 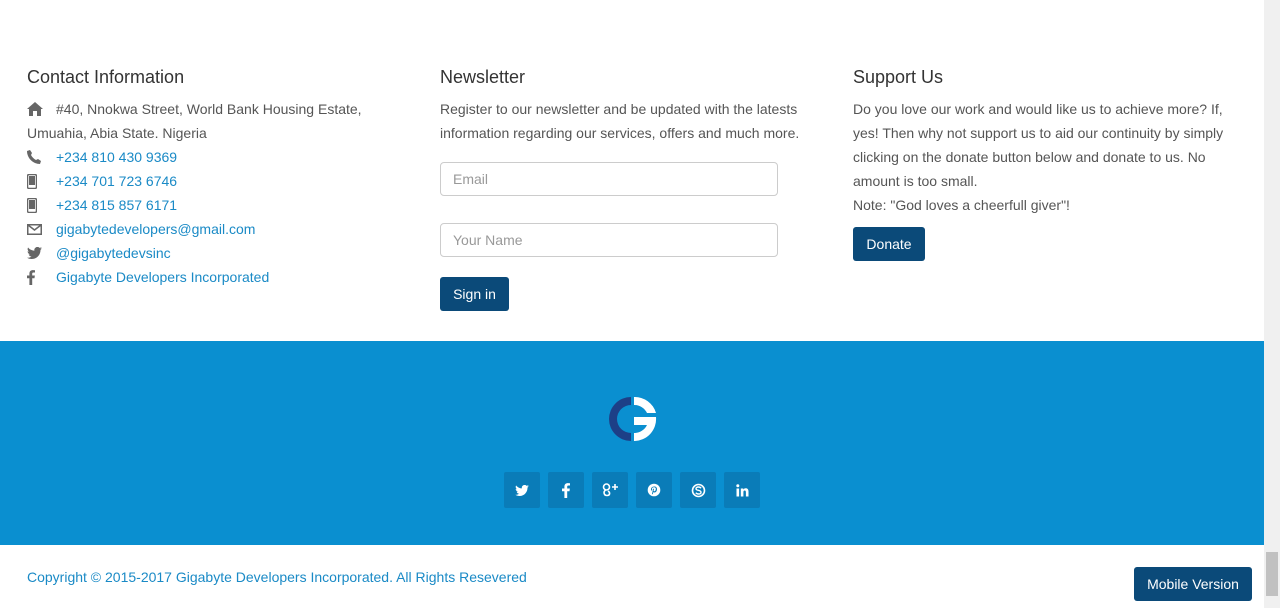 What do you see at coordinates (41, 229) in the screenshot?
I see `envelope-icon` at bounding box center [41, 229].